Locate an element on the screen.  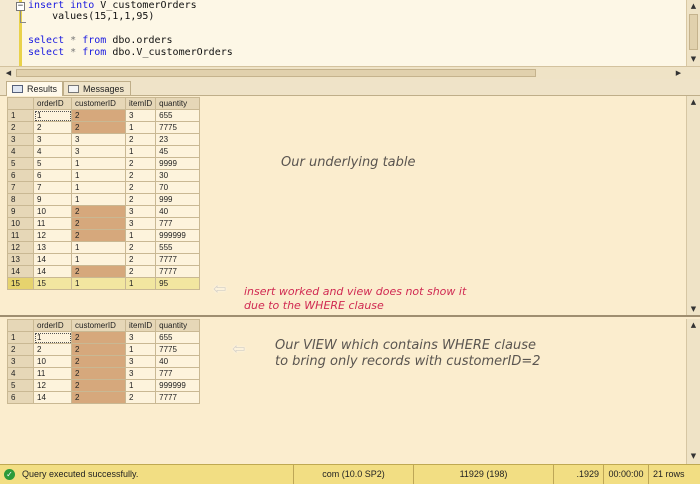
pane2-vertical-scrollbar: ▲ ▼ is located at coordinates (693, 391).